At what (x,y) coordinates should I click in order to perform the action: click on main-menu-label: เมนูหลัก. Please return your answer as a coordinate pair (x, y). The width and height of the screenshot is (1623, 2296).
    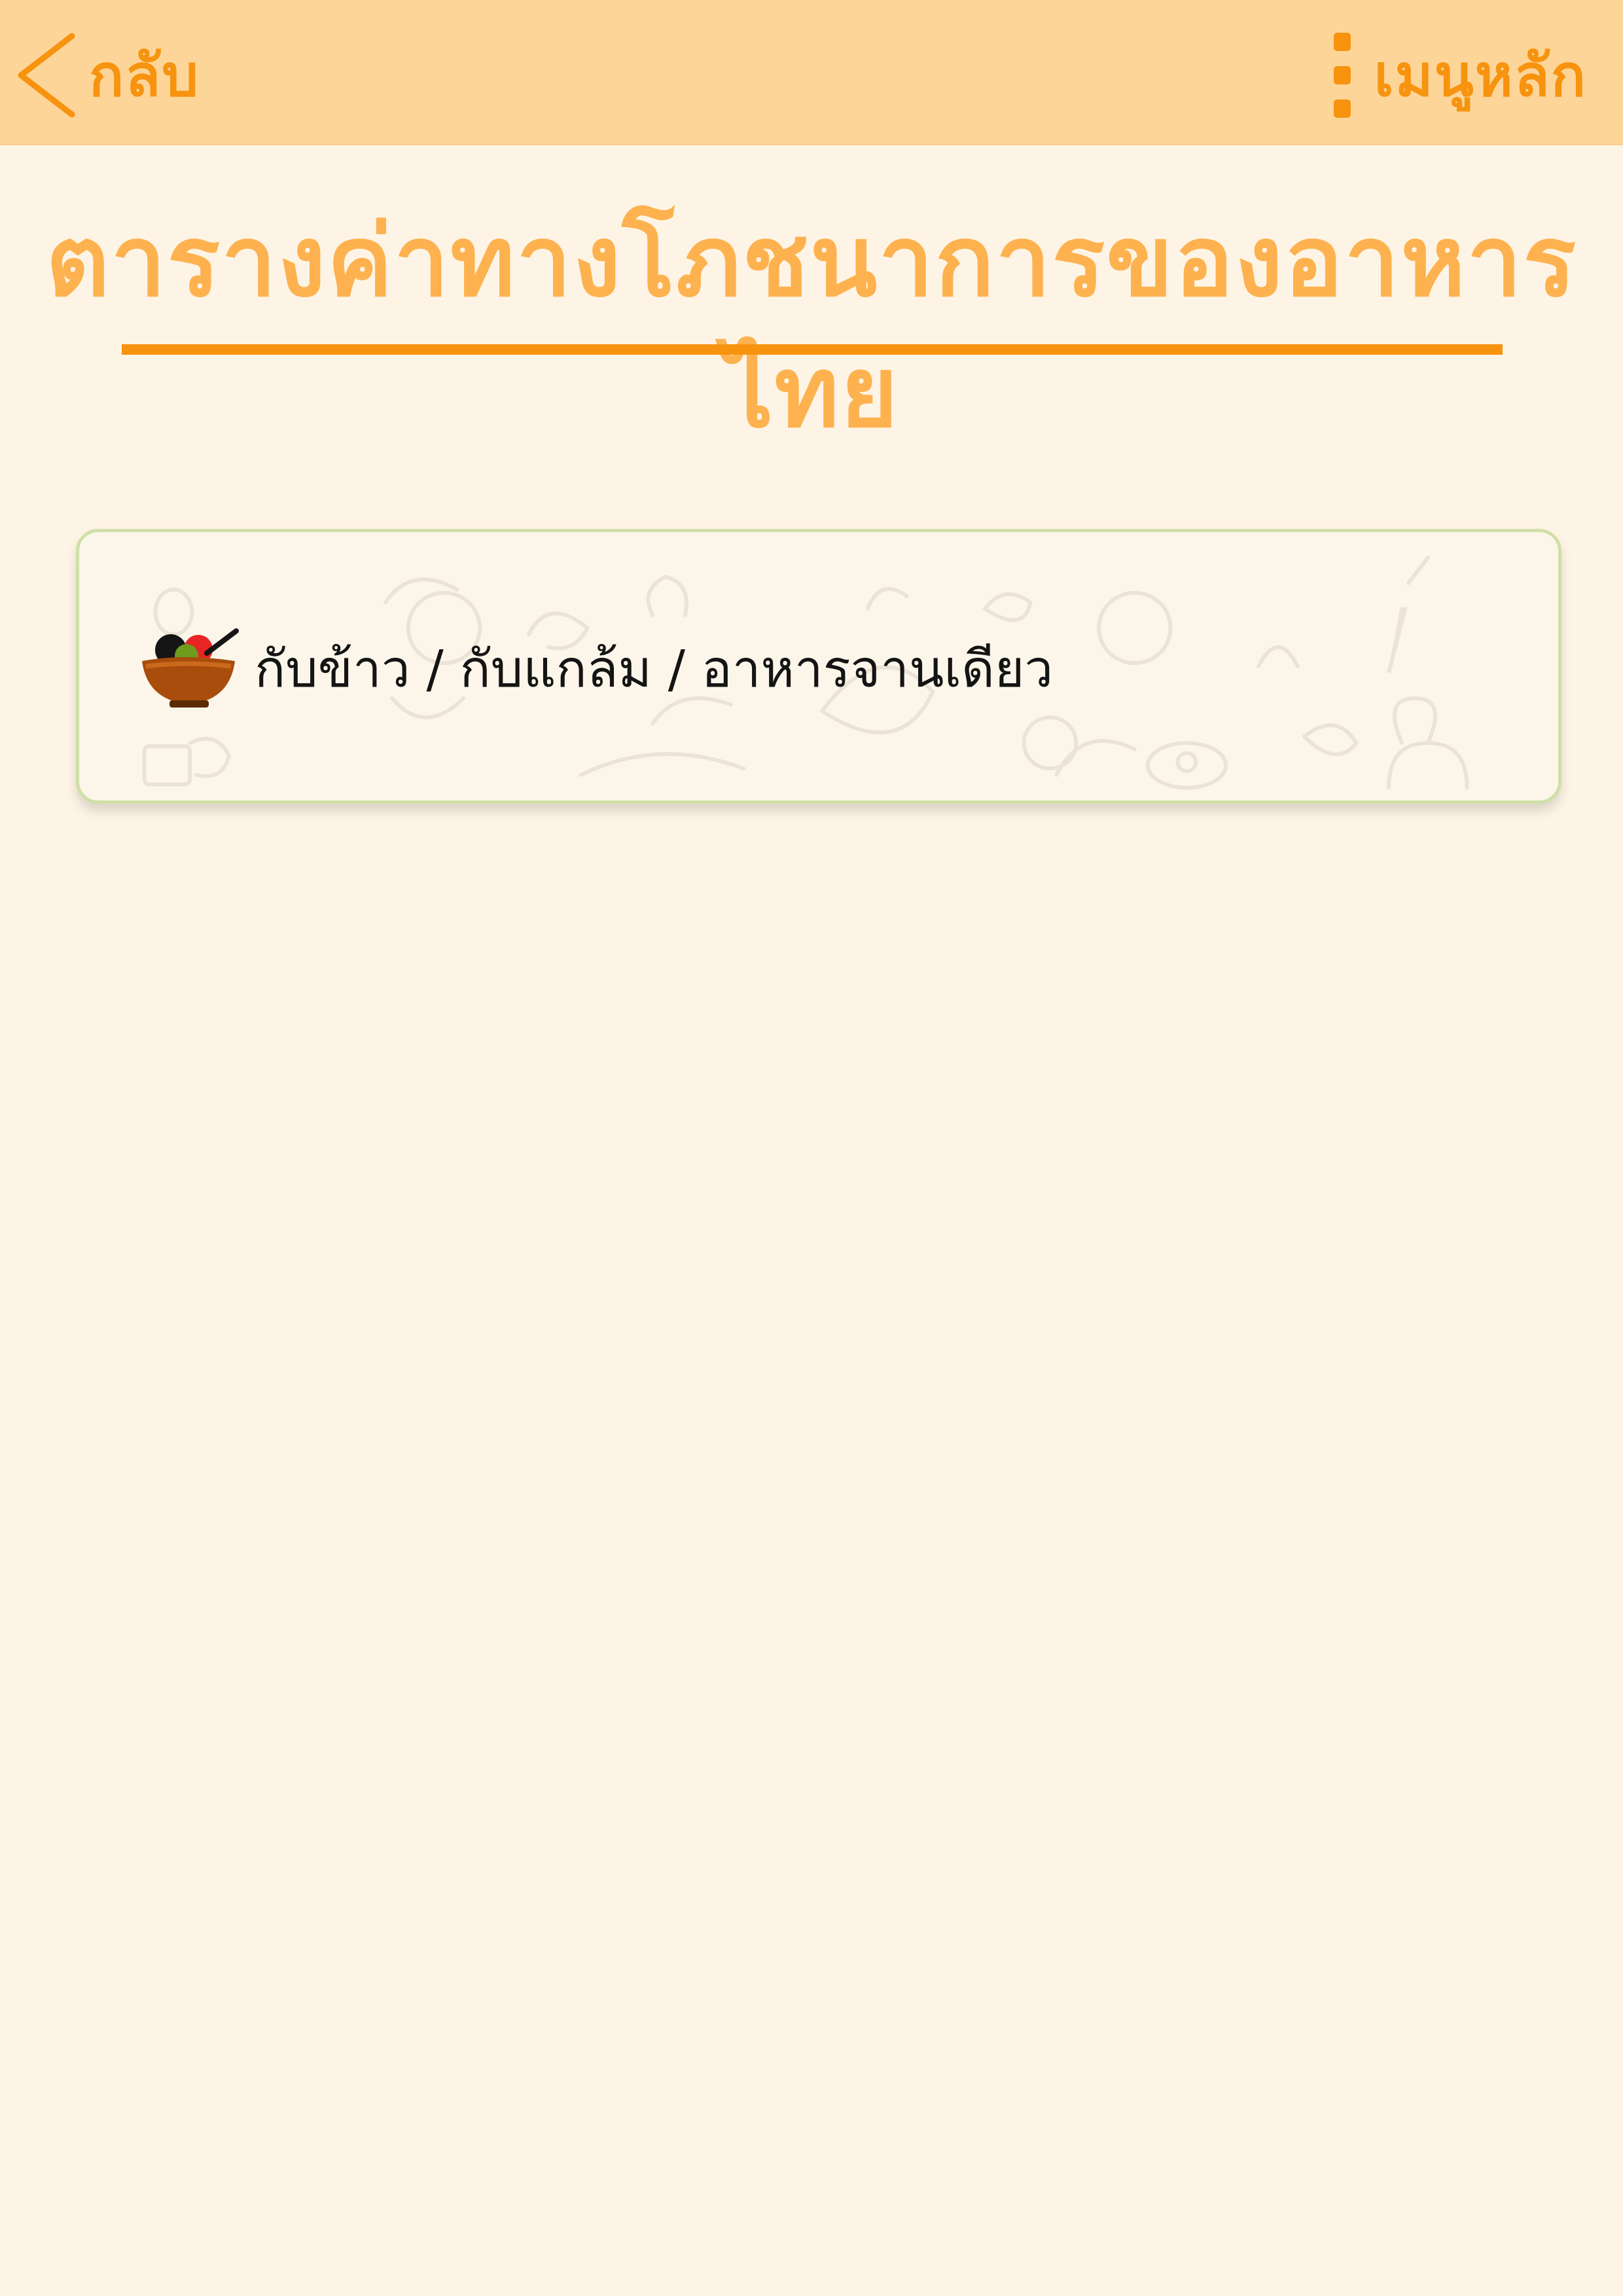
    Looking at the image, I should click on (1480, 75).